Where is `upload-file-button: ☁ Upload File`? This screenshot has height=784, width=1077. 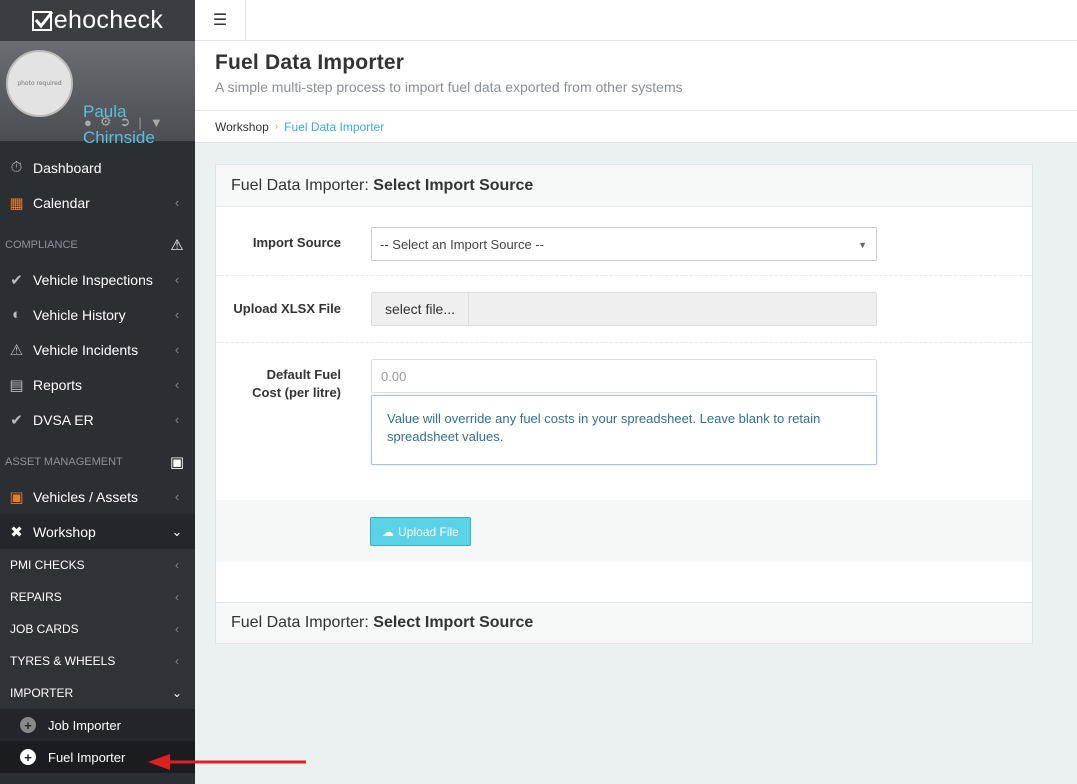 upload-file-button: ☁ Upload File is located at coordinates (420, 531).